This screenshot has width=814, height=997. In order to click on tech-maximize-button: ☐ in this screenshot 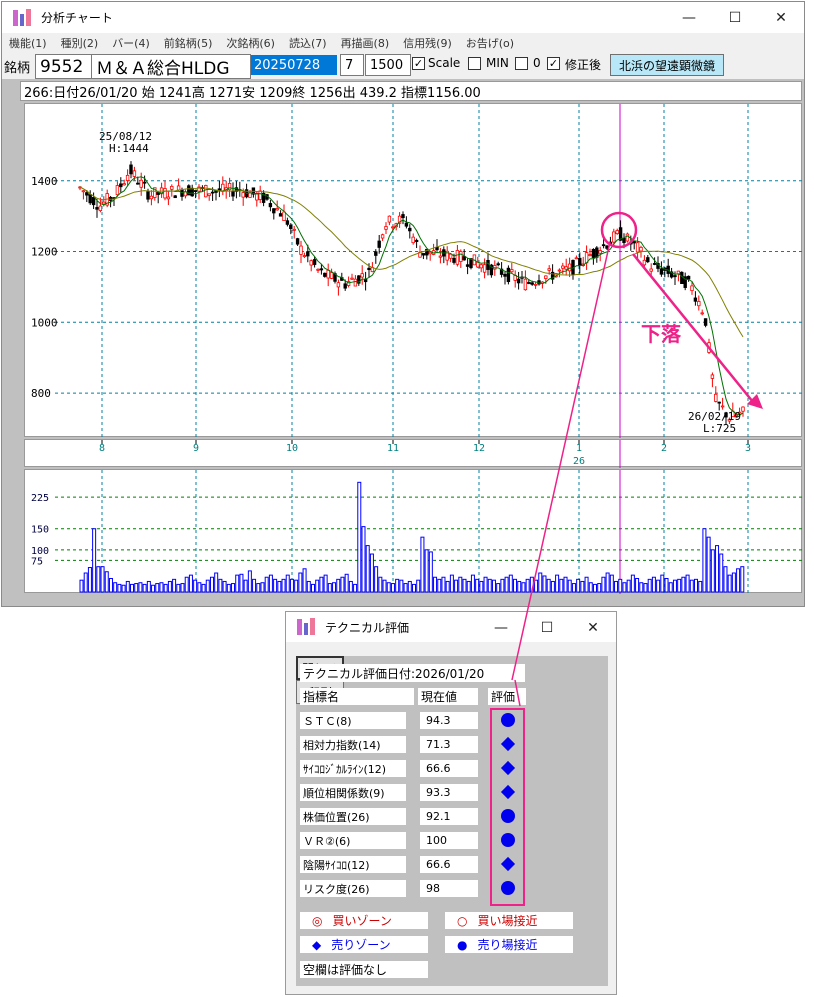, I will do `click(547, 627)`.